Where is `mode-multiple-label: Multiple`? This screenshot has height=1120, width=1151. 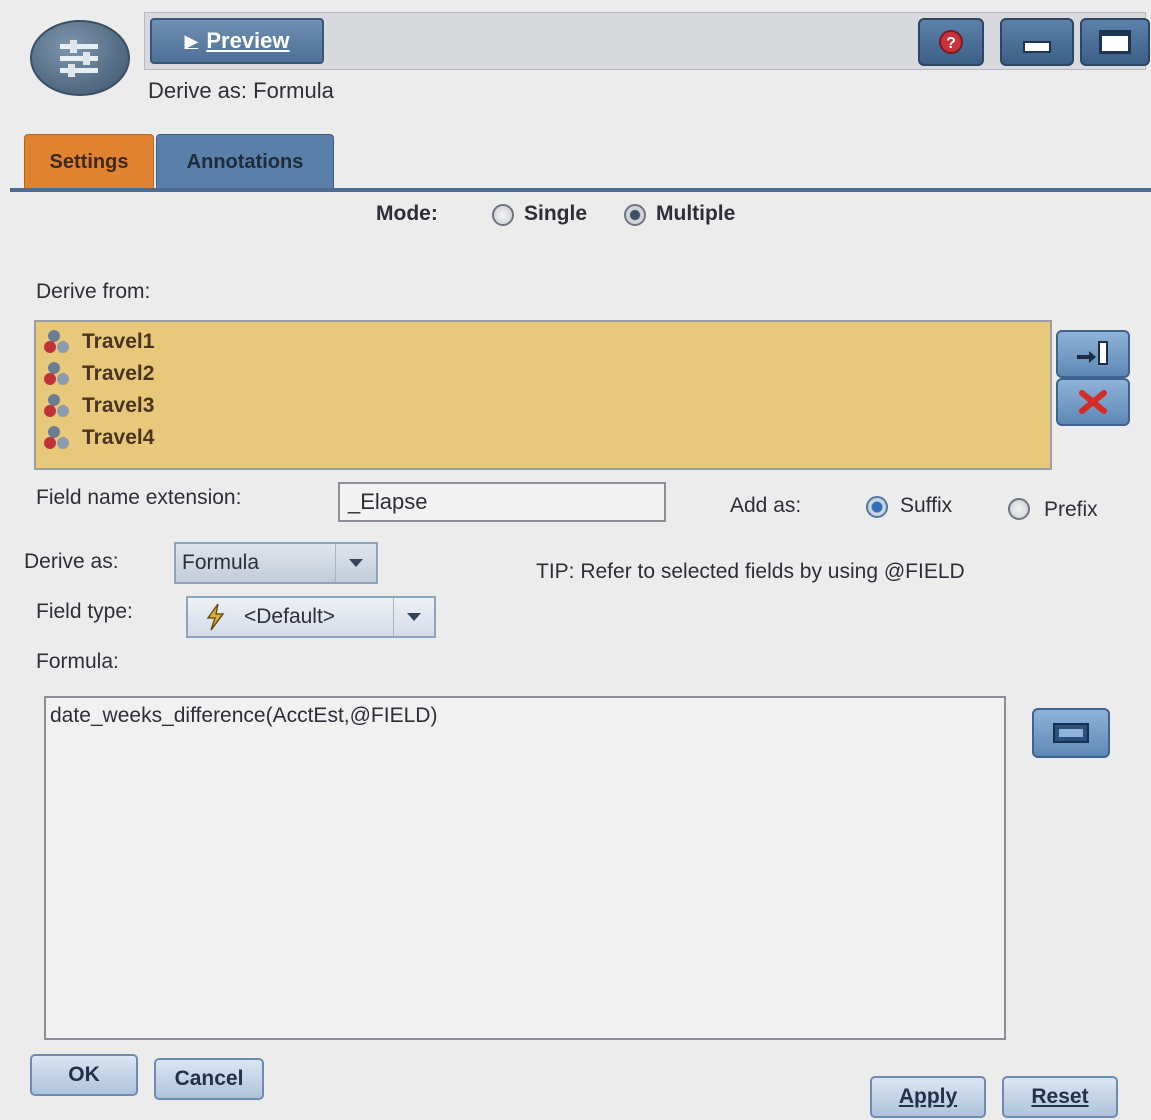
mode-multiple-label: Multiple is located at coordinates (696, 213).